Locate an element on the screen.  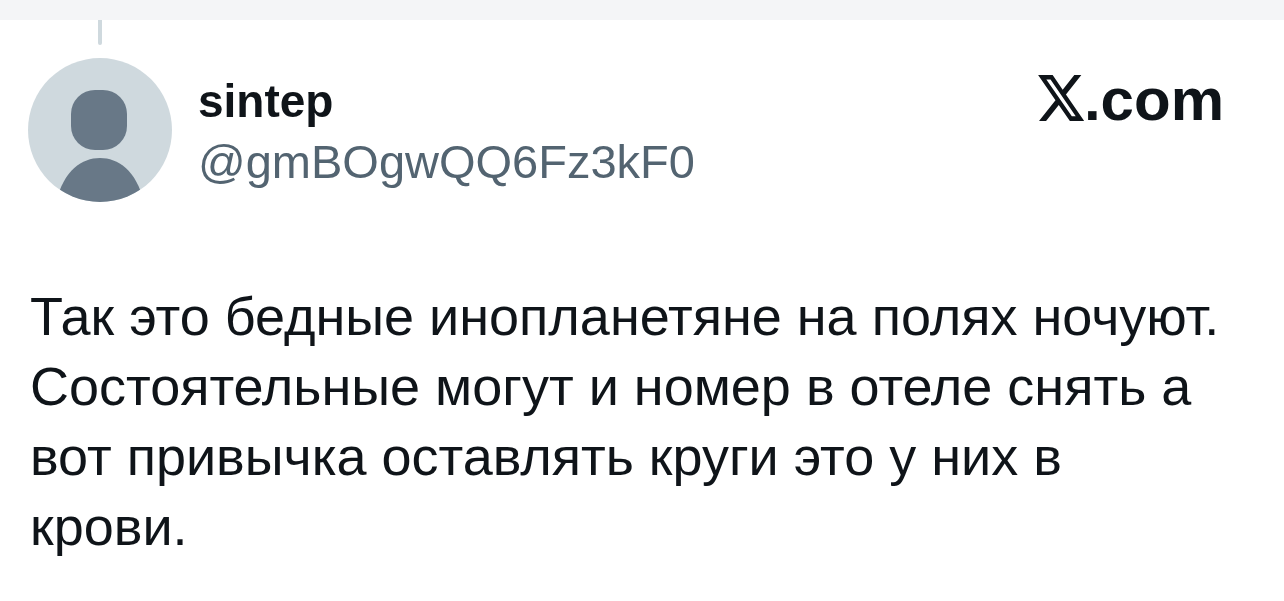
x-logo-icon is located at coordinates (1060, 98).